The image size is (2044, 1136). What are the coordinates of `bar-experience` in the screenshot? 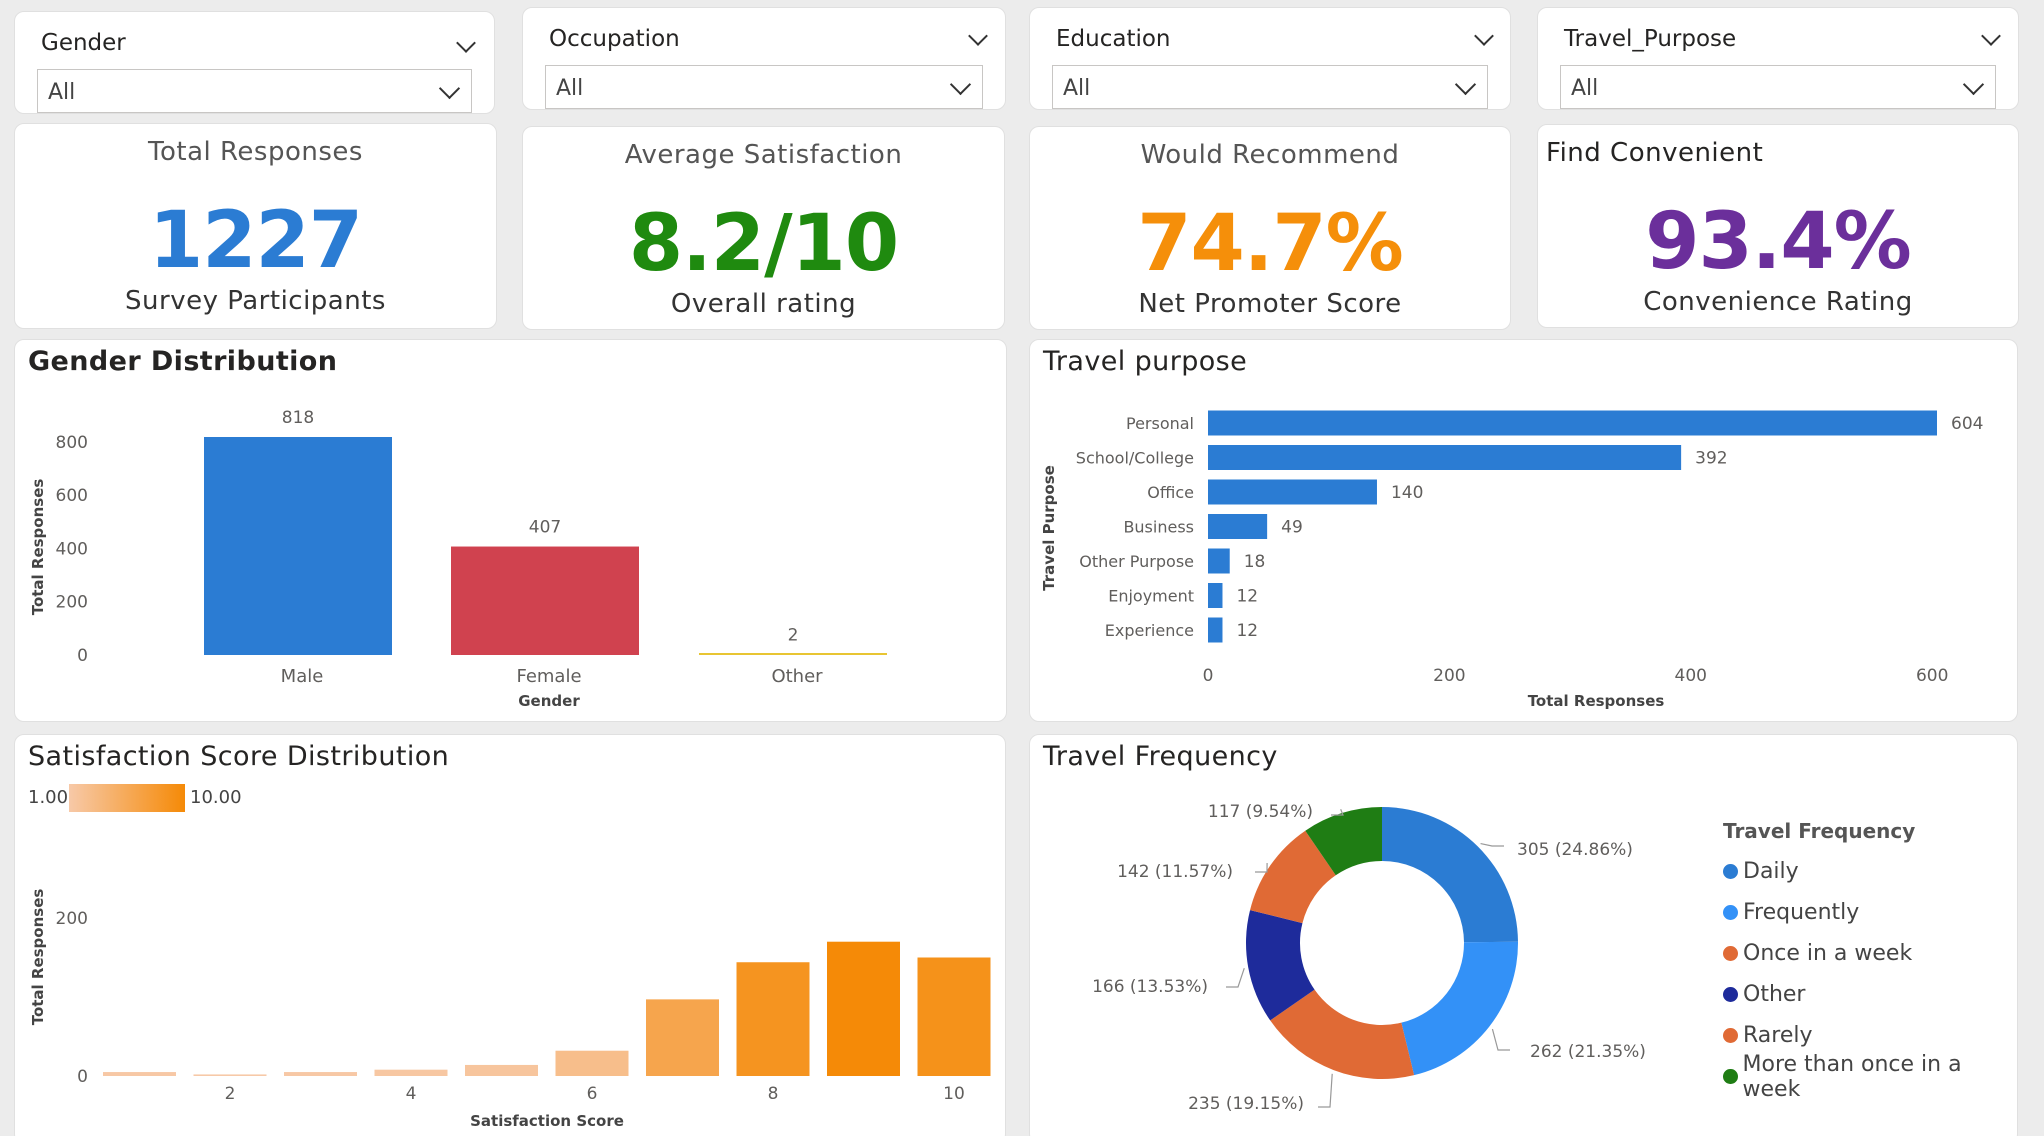 It's located at (1215, 630).